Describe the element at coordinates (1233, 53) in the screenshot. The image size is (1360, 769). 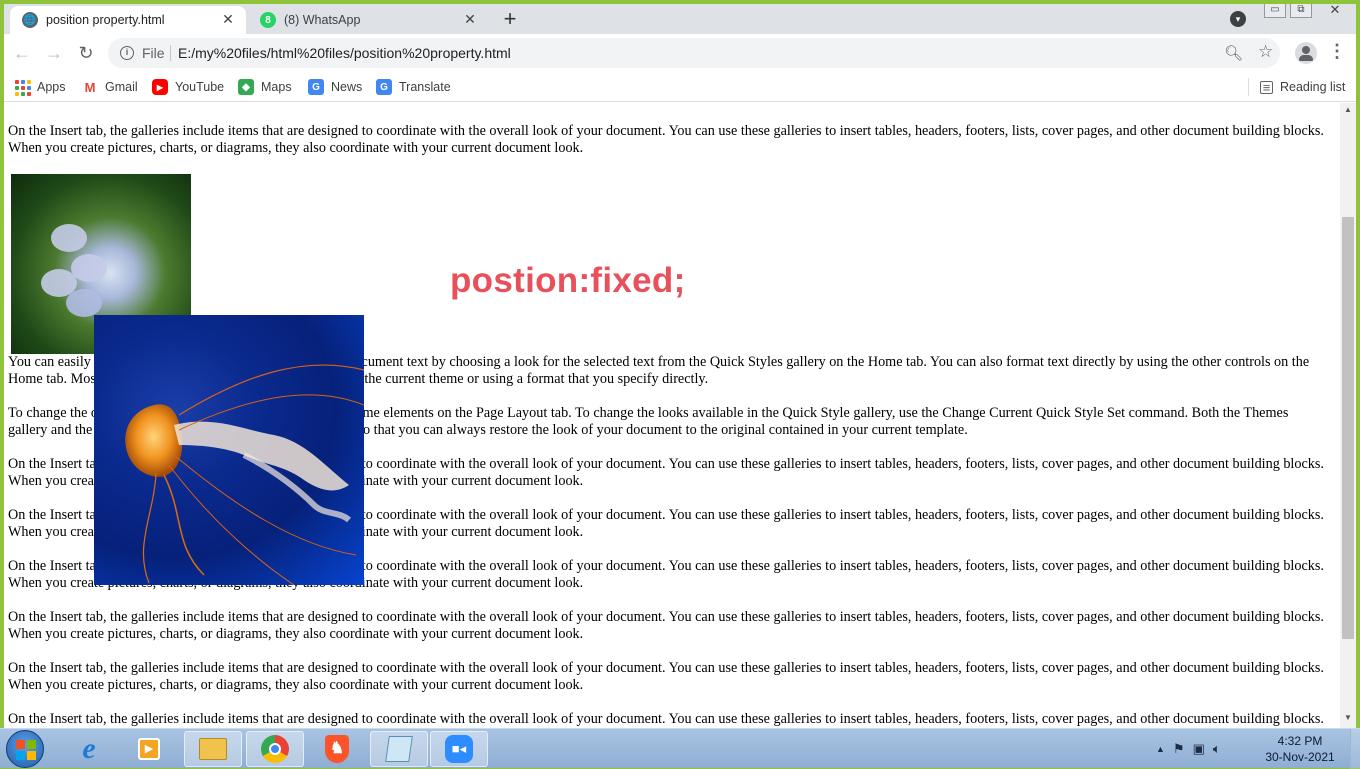
I see `zoom-icon: 🔍︎` at that location.